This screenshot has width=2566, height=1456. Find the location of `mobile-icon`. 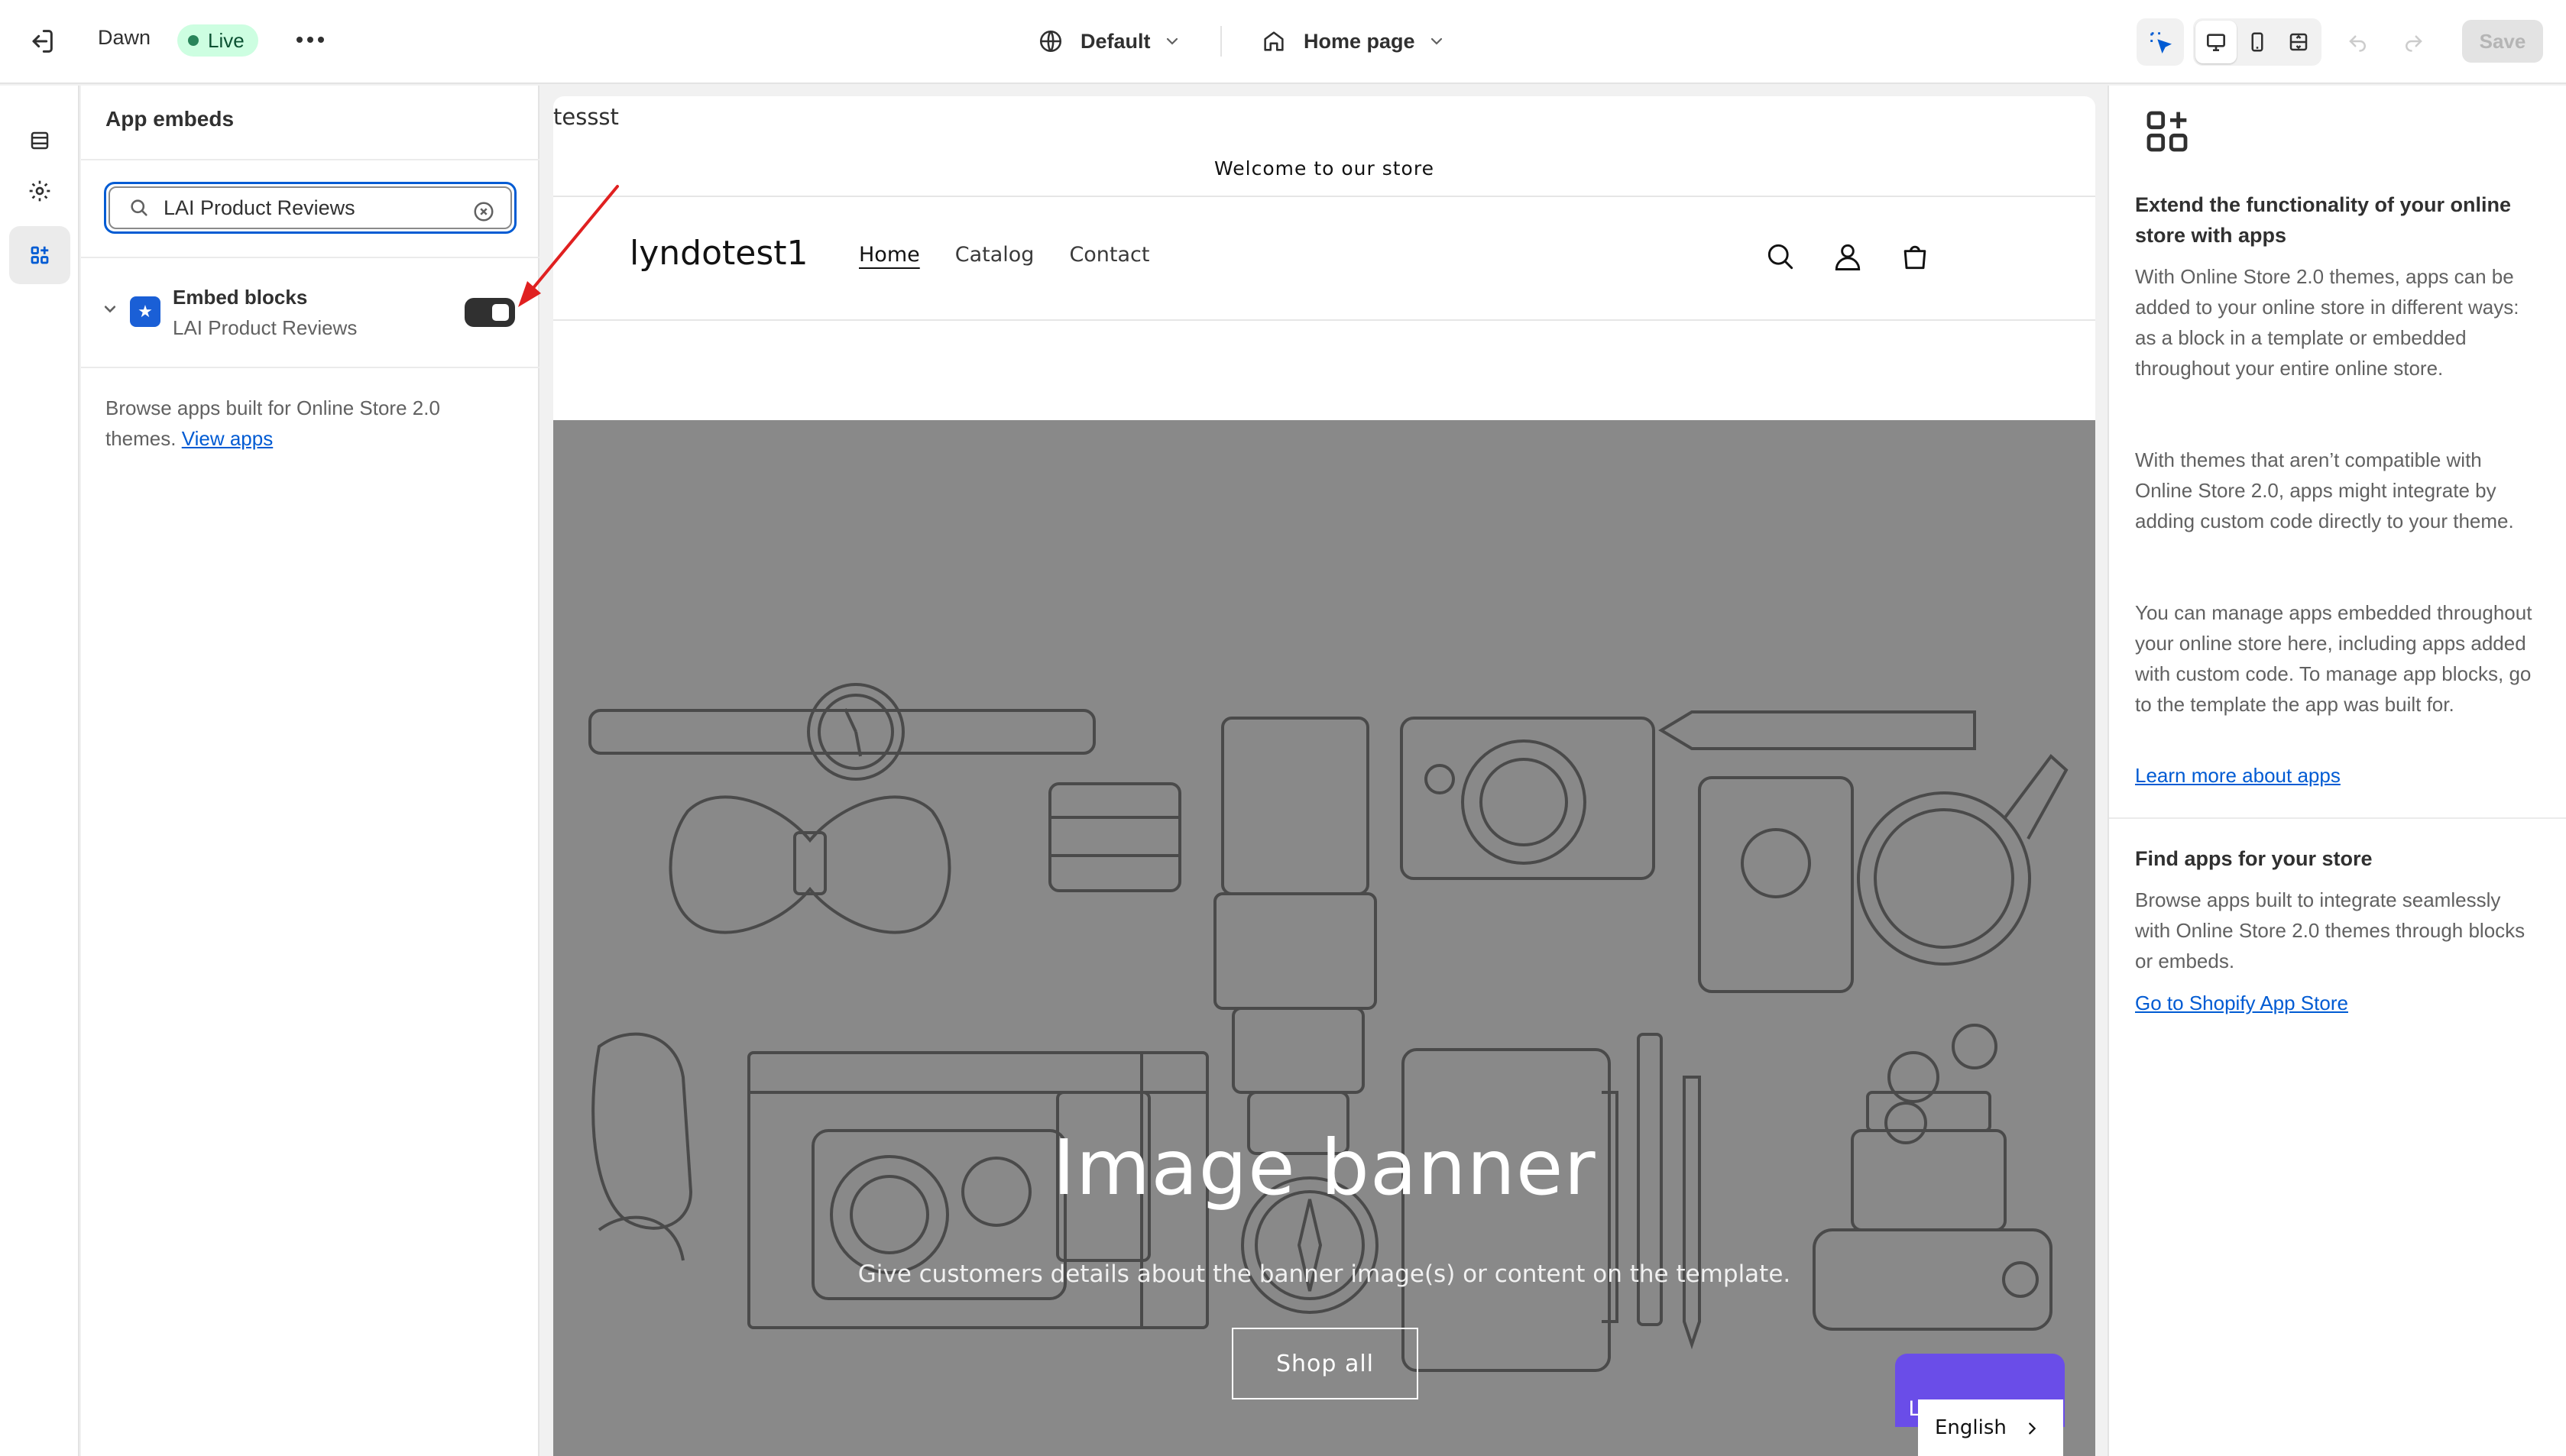

mobile-icon is located at coordinates (2257, 42).